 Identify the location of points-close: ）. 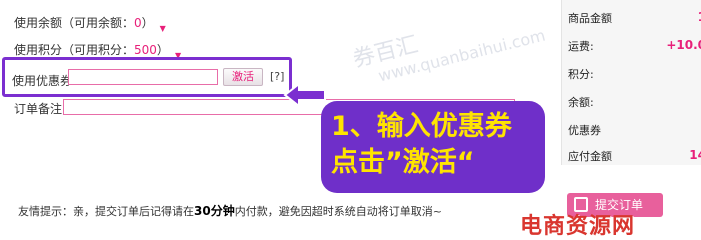
(162, 50).